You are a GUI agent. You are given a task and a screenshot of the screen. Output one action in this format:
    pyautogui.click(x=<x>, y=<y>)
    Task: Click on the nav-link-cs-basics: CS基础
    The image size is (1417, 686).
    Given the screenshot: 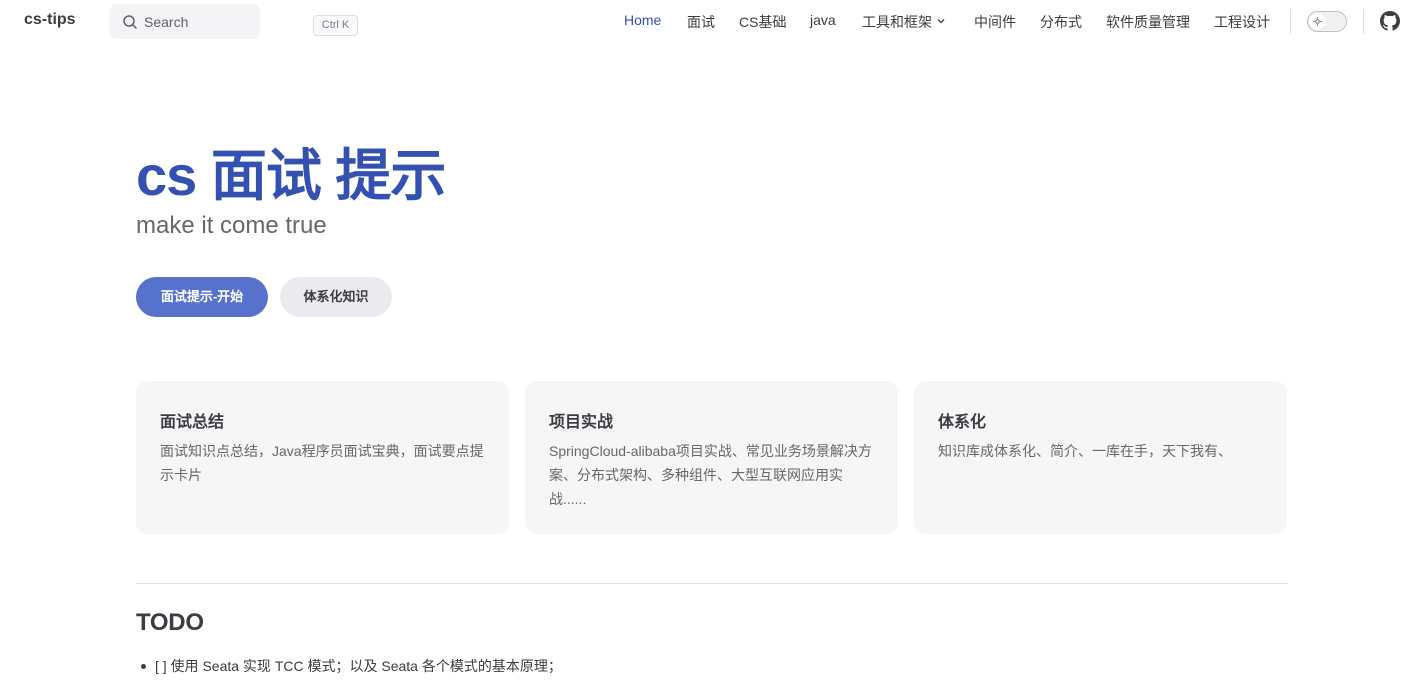 What is the action you would take?
    pyautogui.click(x=762, y=22)
    